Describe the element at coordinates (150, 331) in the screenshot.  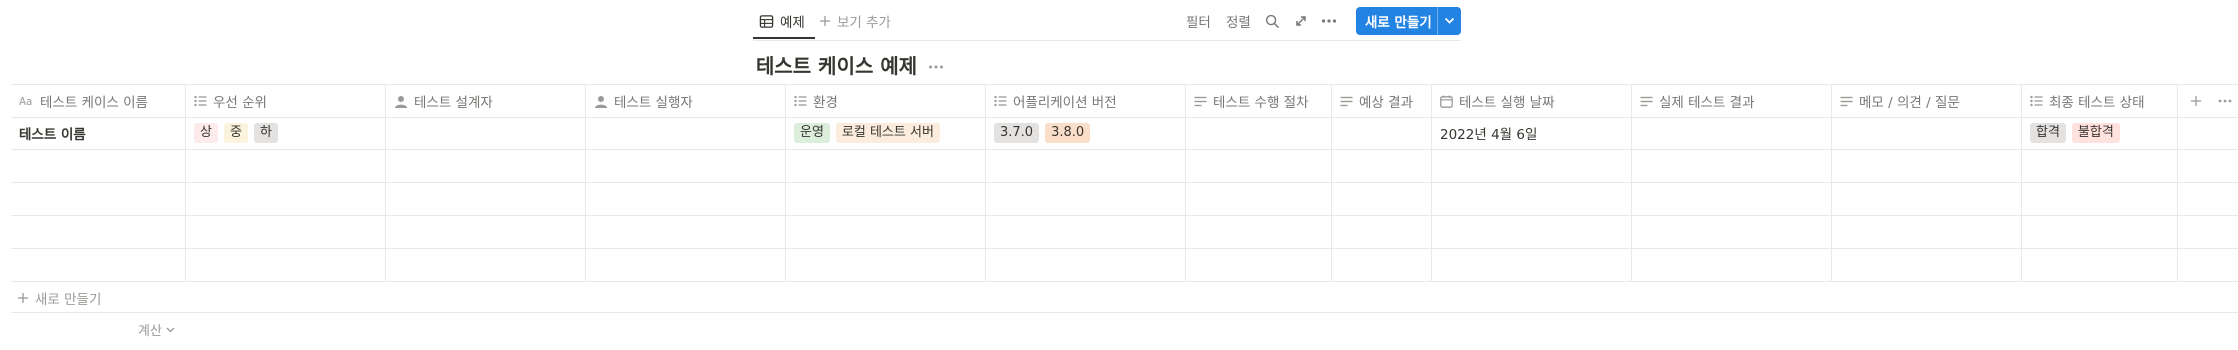
I see `calculate-label: 계산` at that location.